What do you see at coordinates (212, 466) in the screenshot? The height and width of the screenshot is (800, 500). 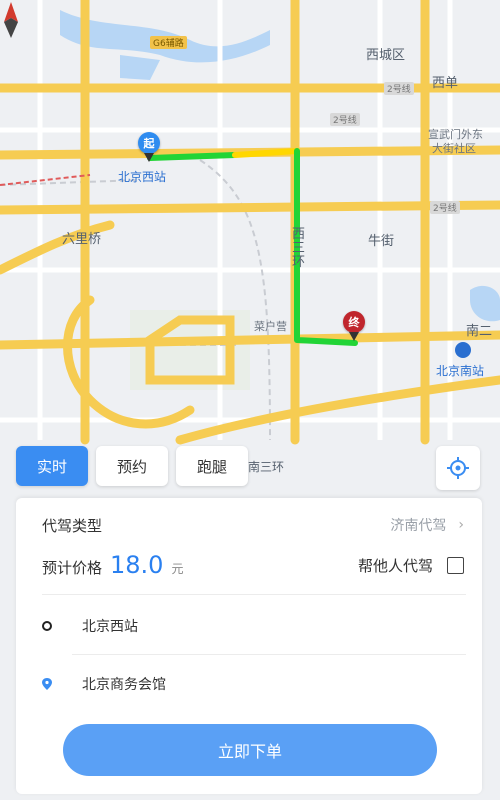 I see `tab-errand: 跑腿` at bounding box center [212, 466].